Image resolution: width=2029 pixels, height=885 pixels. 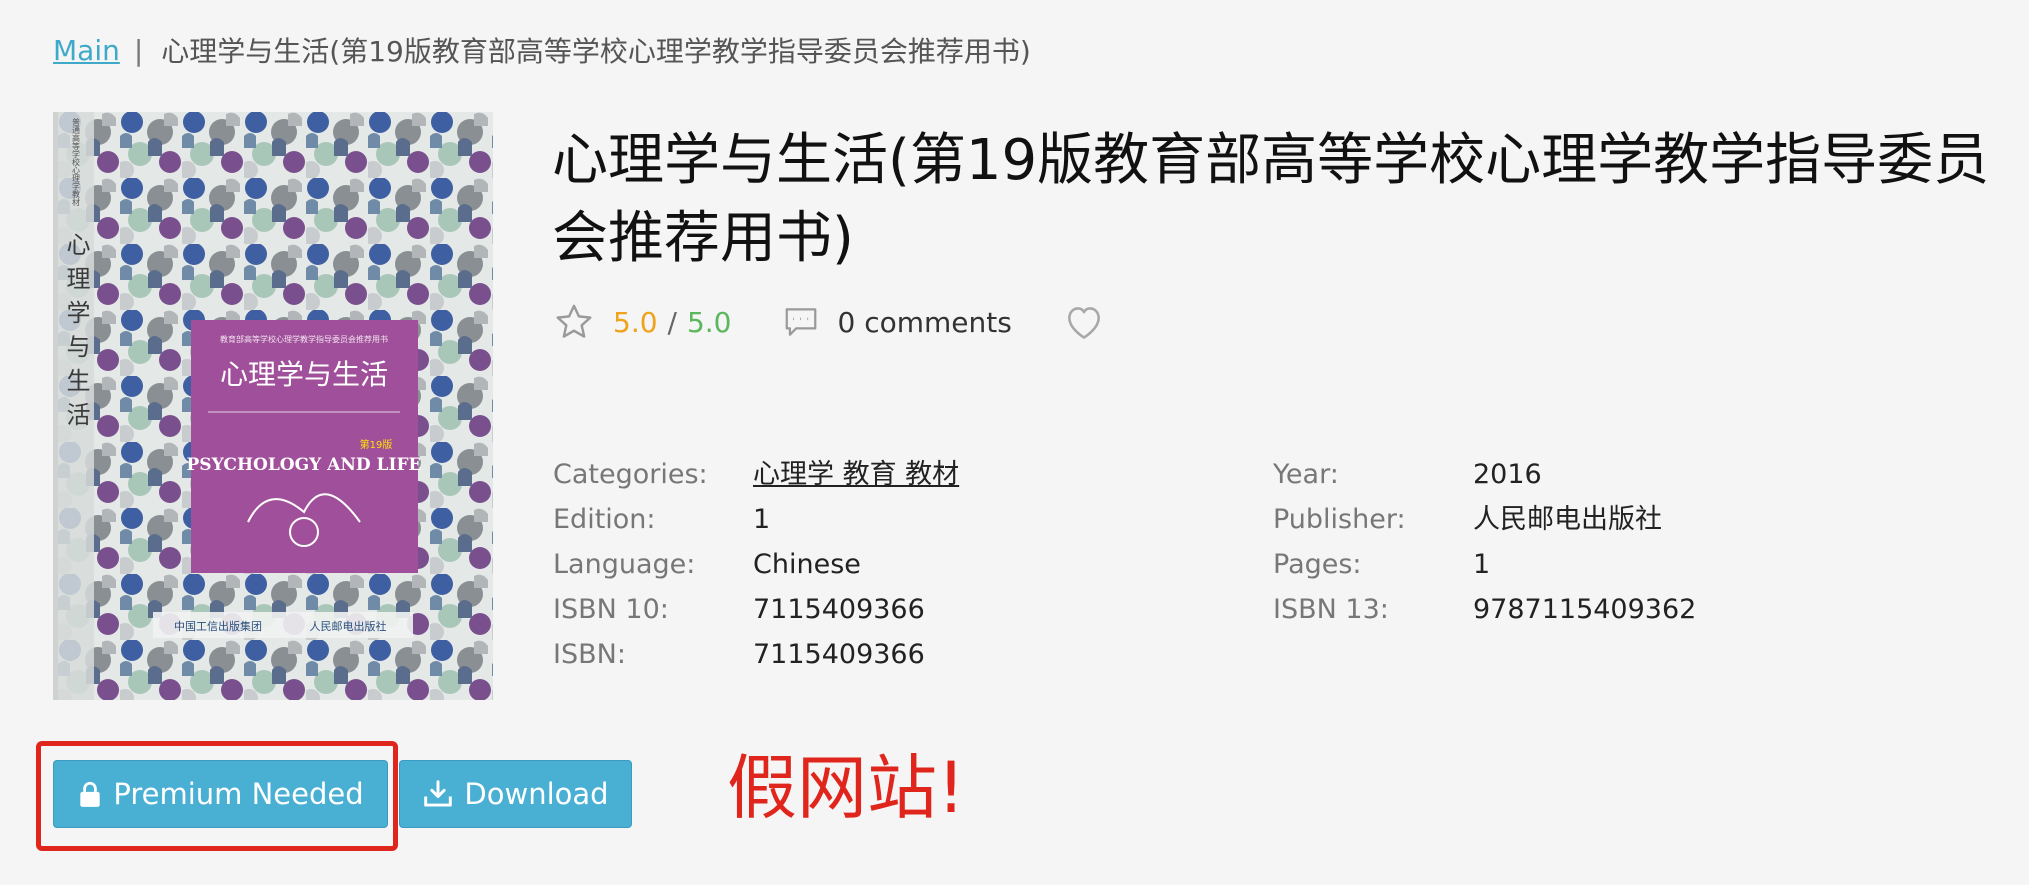 I want to click on comments-link: 0 comments, so click(x=897, y=322).